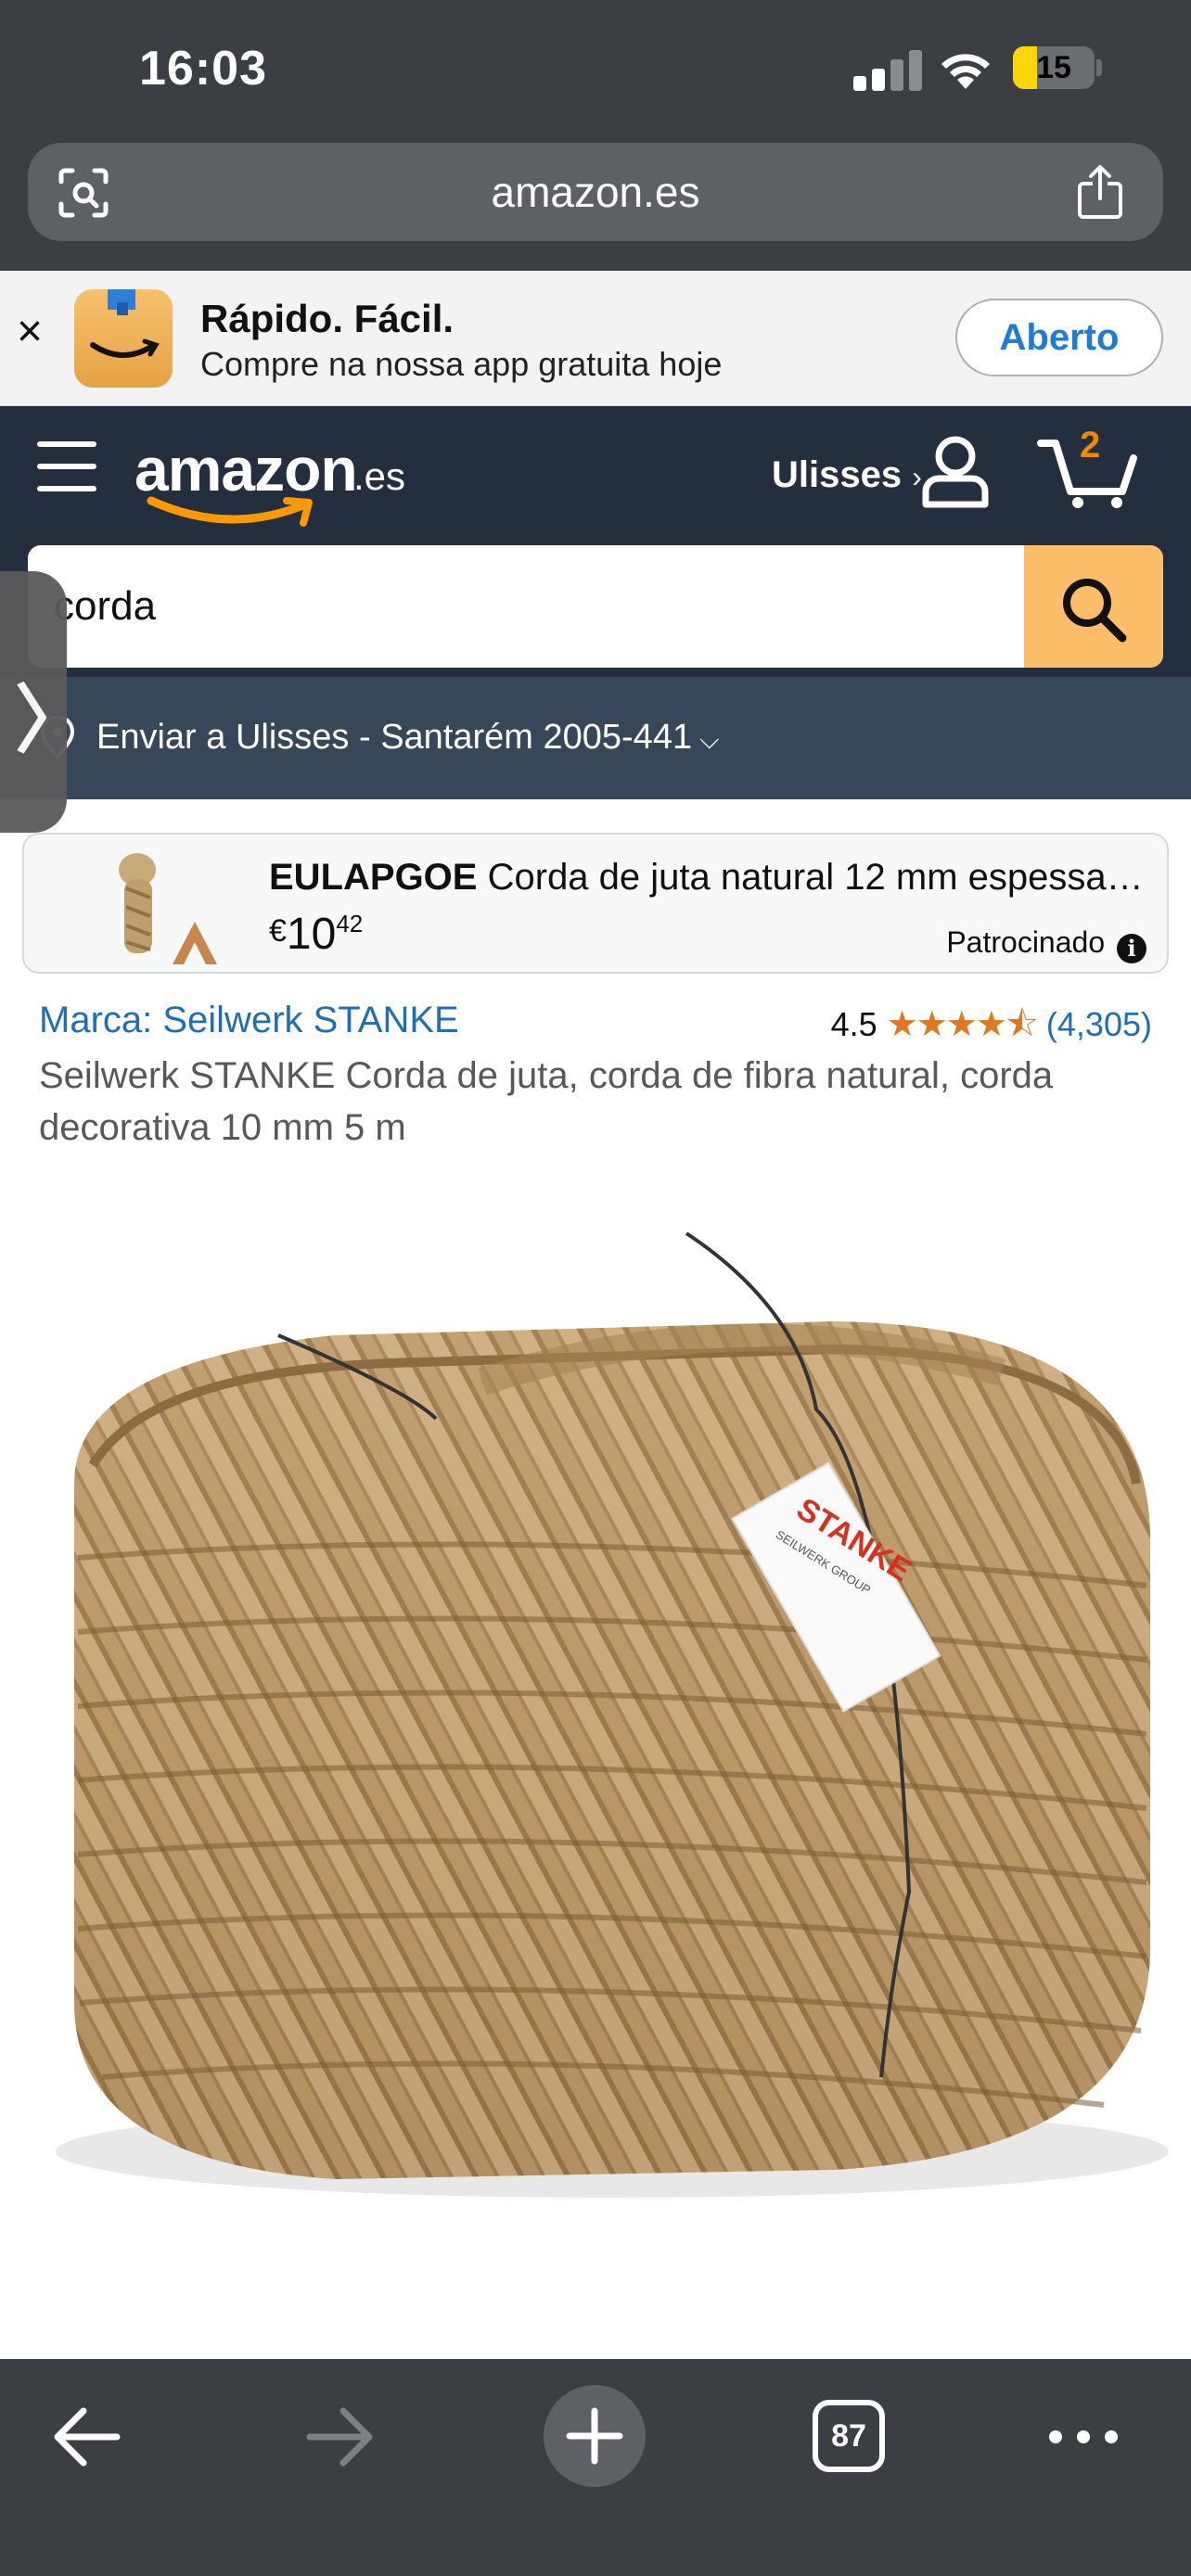  I want to click on cart-count-badge: 2, so click(1090, 445).